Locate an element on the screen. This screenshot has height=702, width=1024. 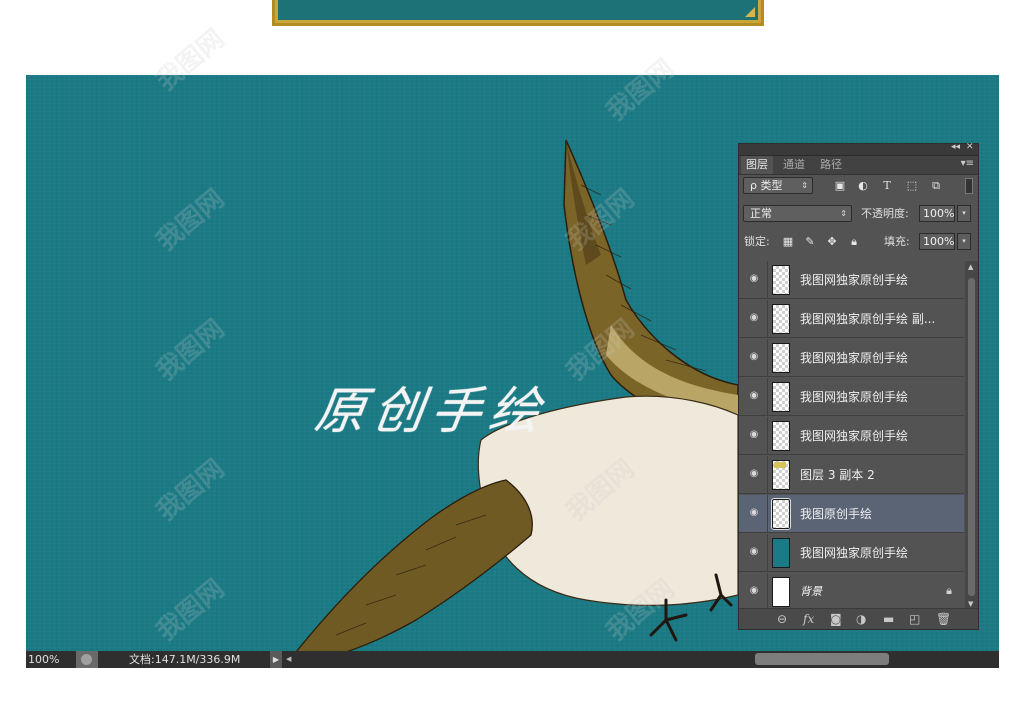
blend-mode-select: 正常 ⇕ is located at coordinates (797, 213).